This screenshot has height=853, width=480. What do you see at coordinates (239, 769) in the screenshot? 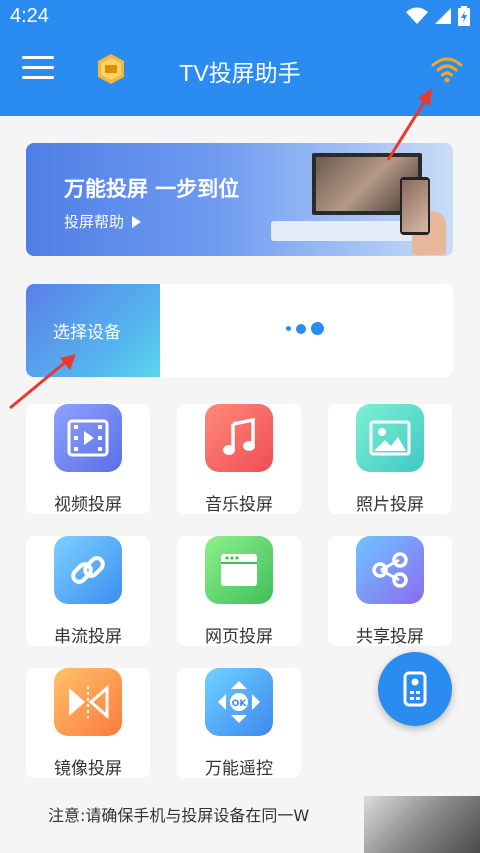
I see `tile-label: 万能遥控` at bounding box center [239, 769].